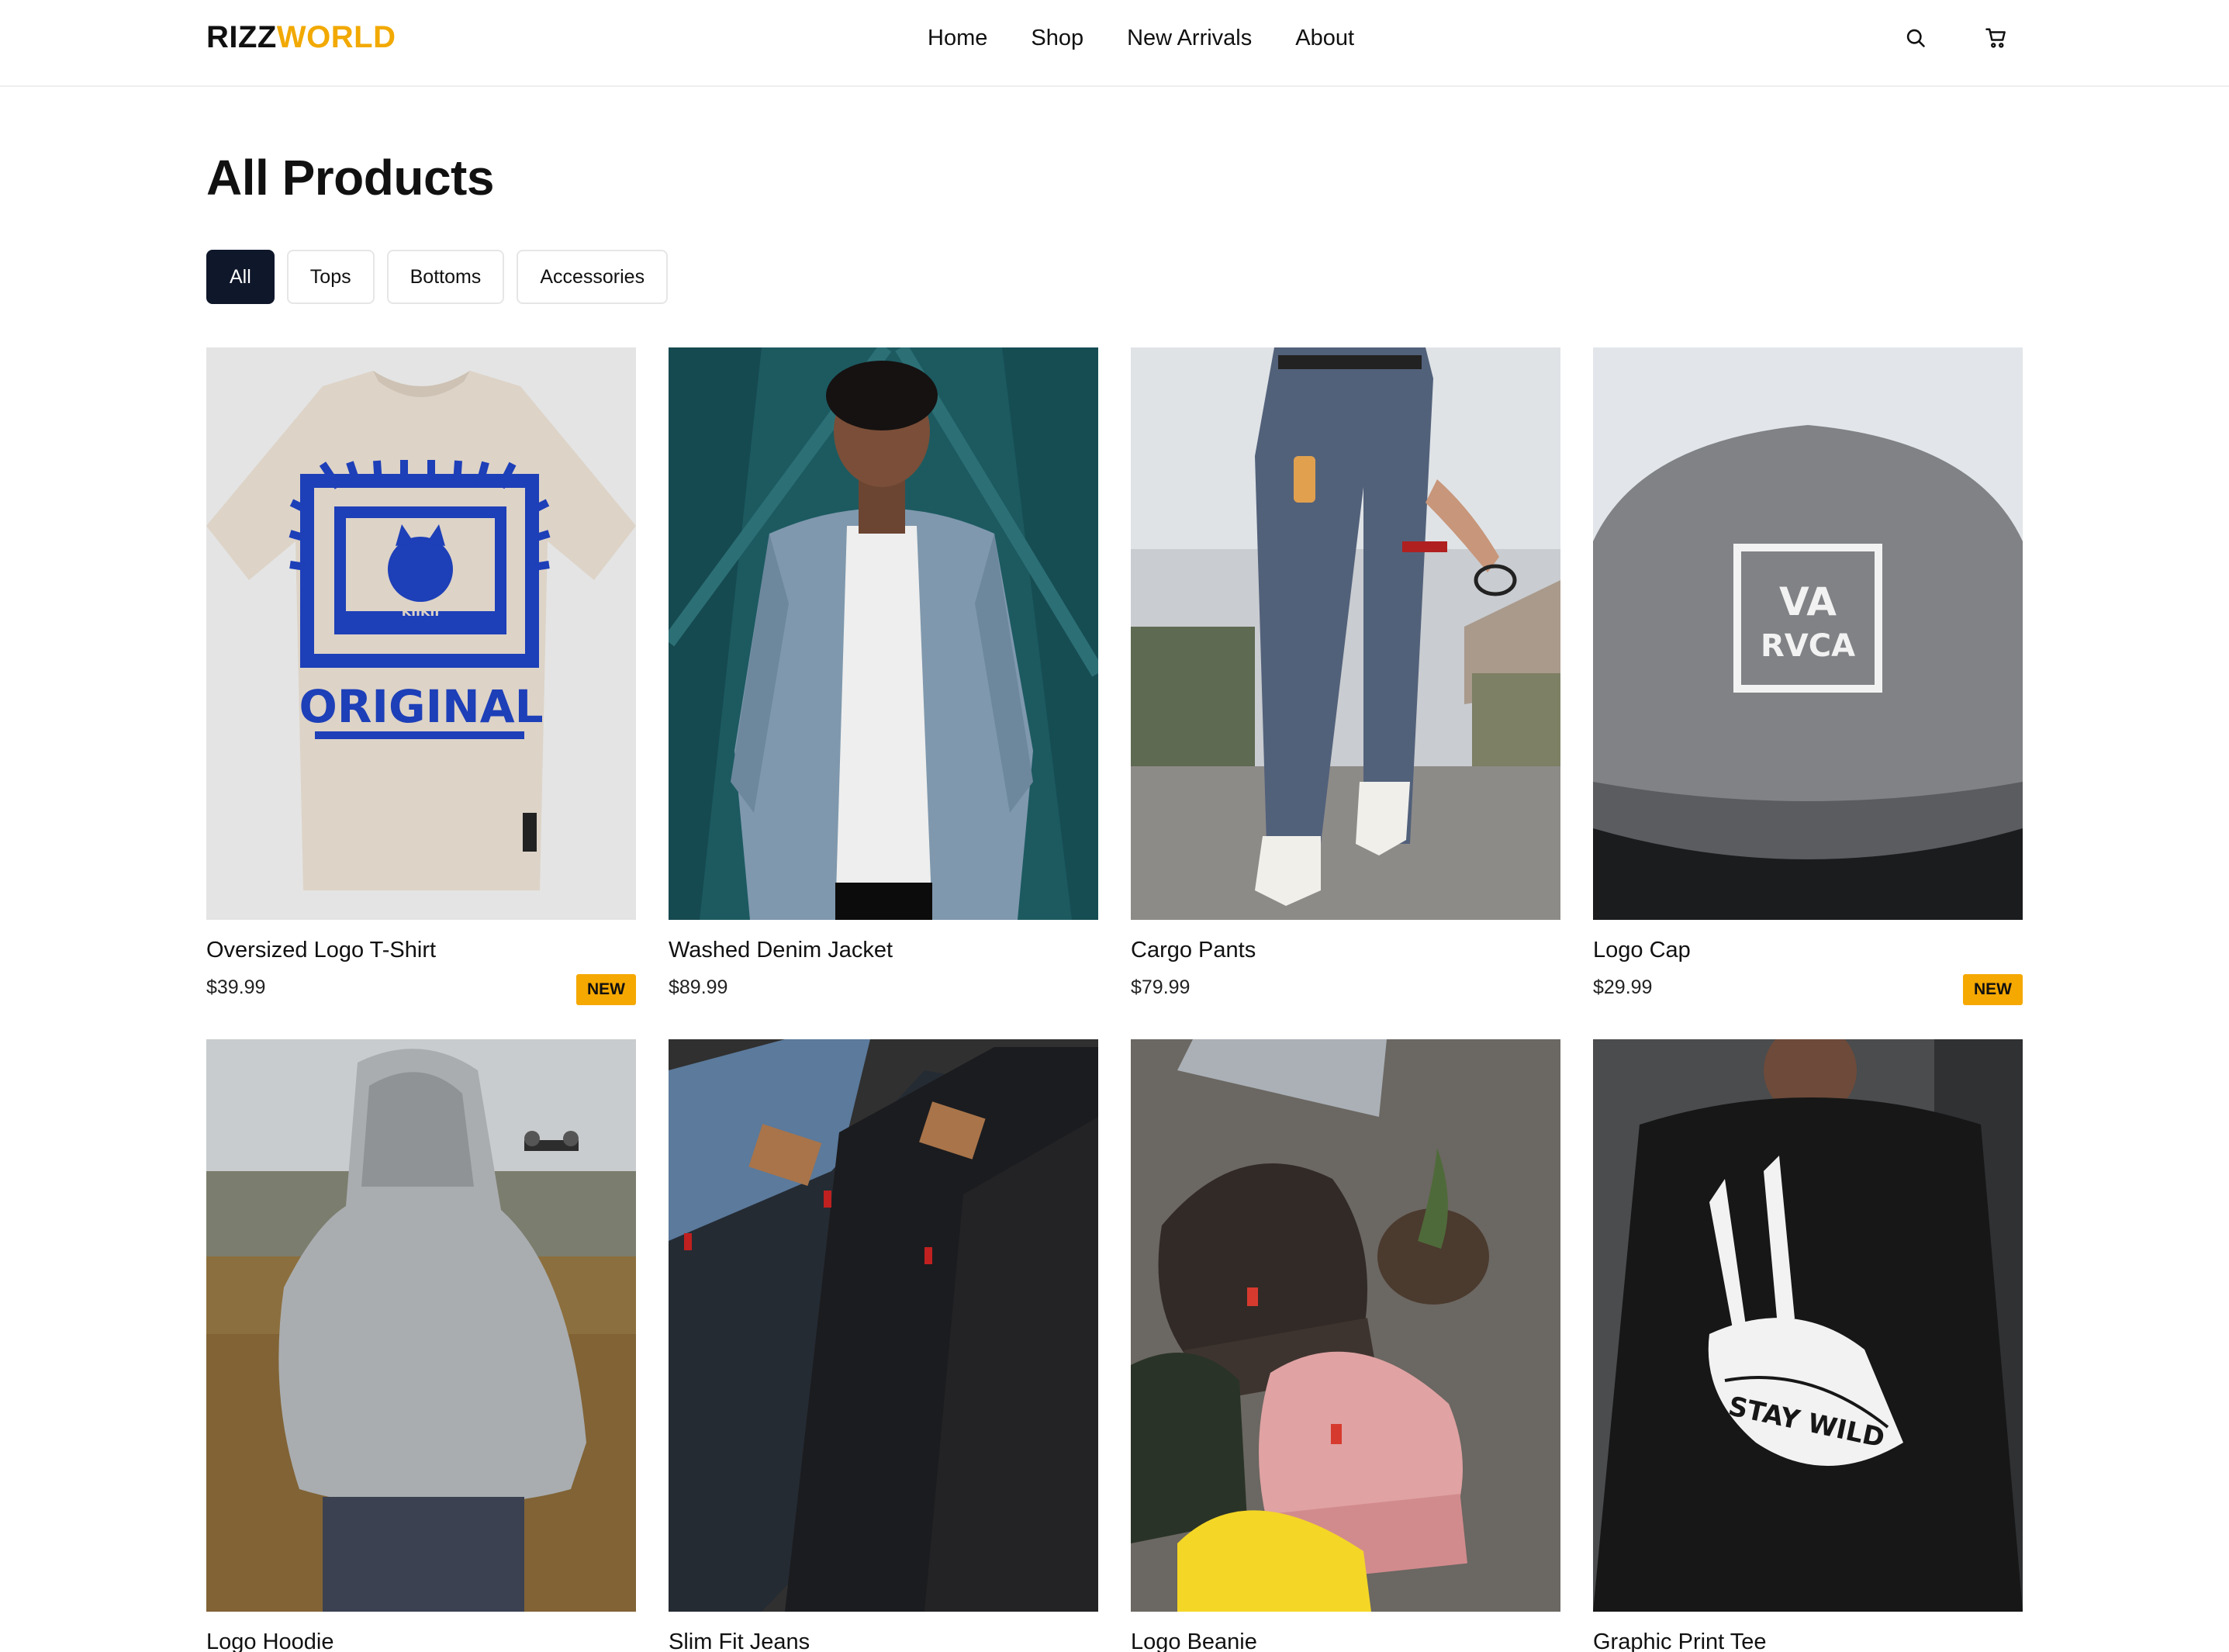 Image resolution: width=2229 pixels, height=1652 pixels. What do you see at coordinates (421, 706) in the screenshot?
I see `tshirt-print-main: ORIGINAL` at bounding box center [421, 706].